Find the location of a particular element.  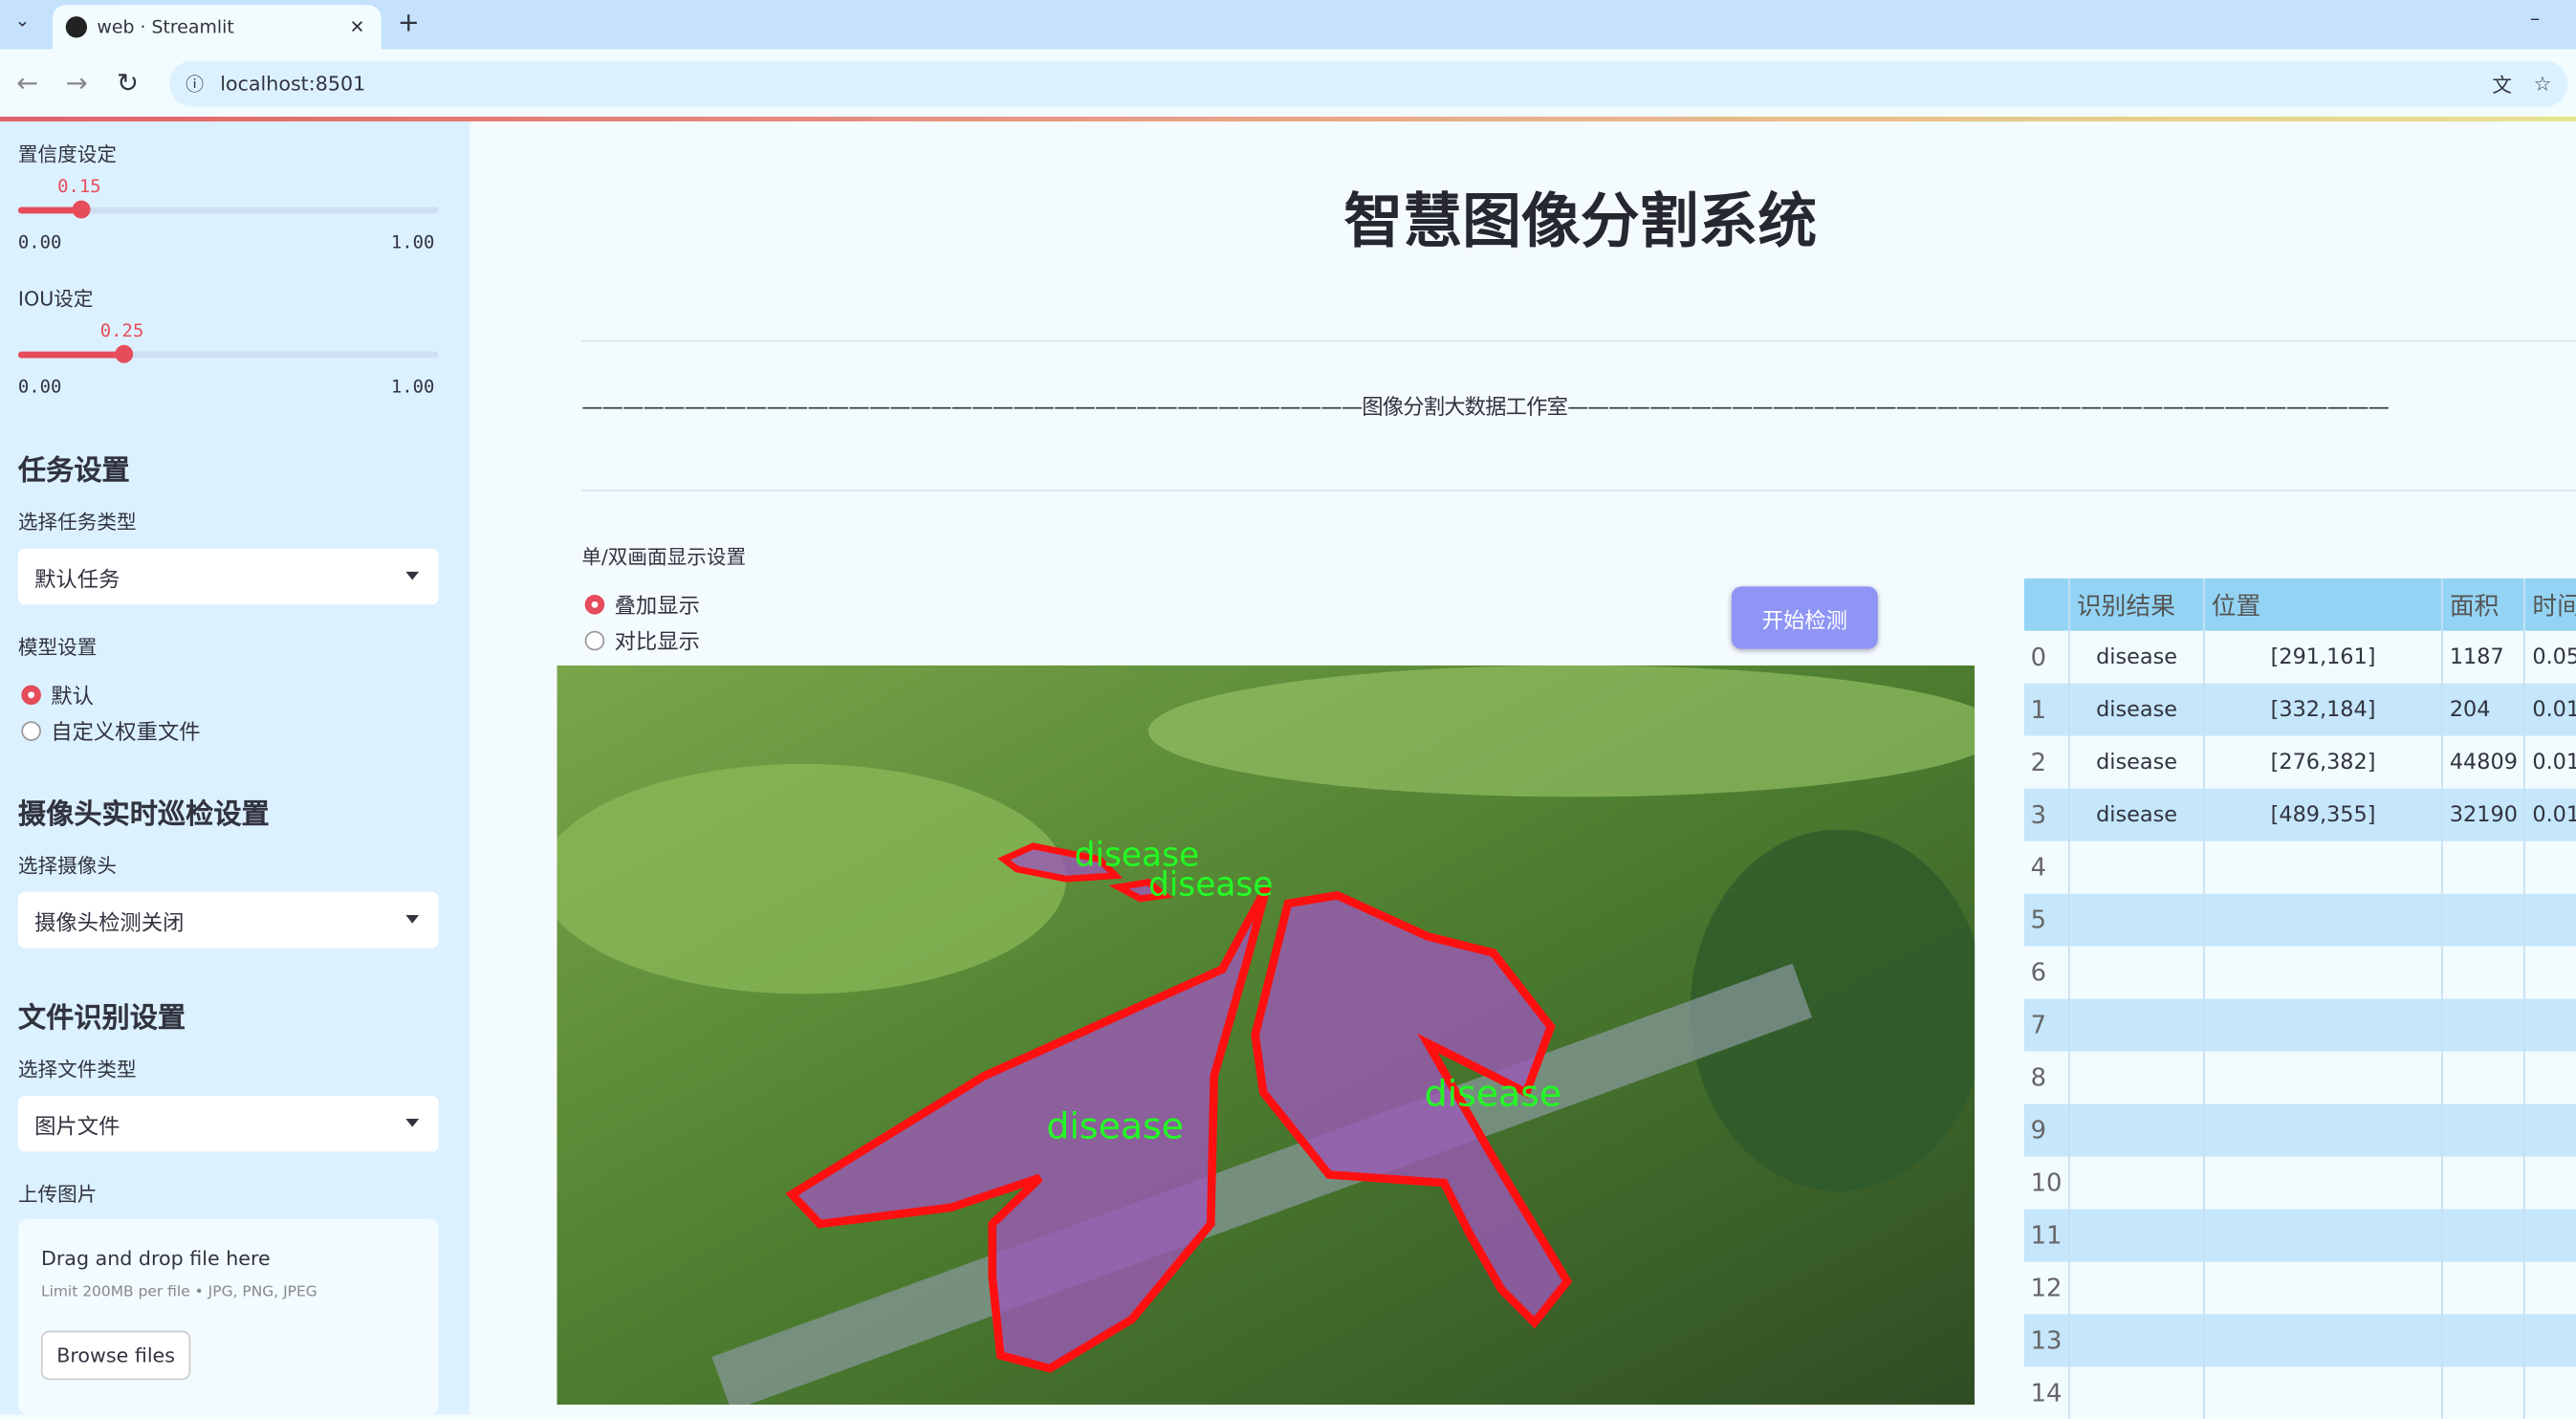

translate-icon: 文 is located at coordinates (2502, 84).